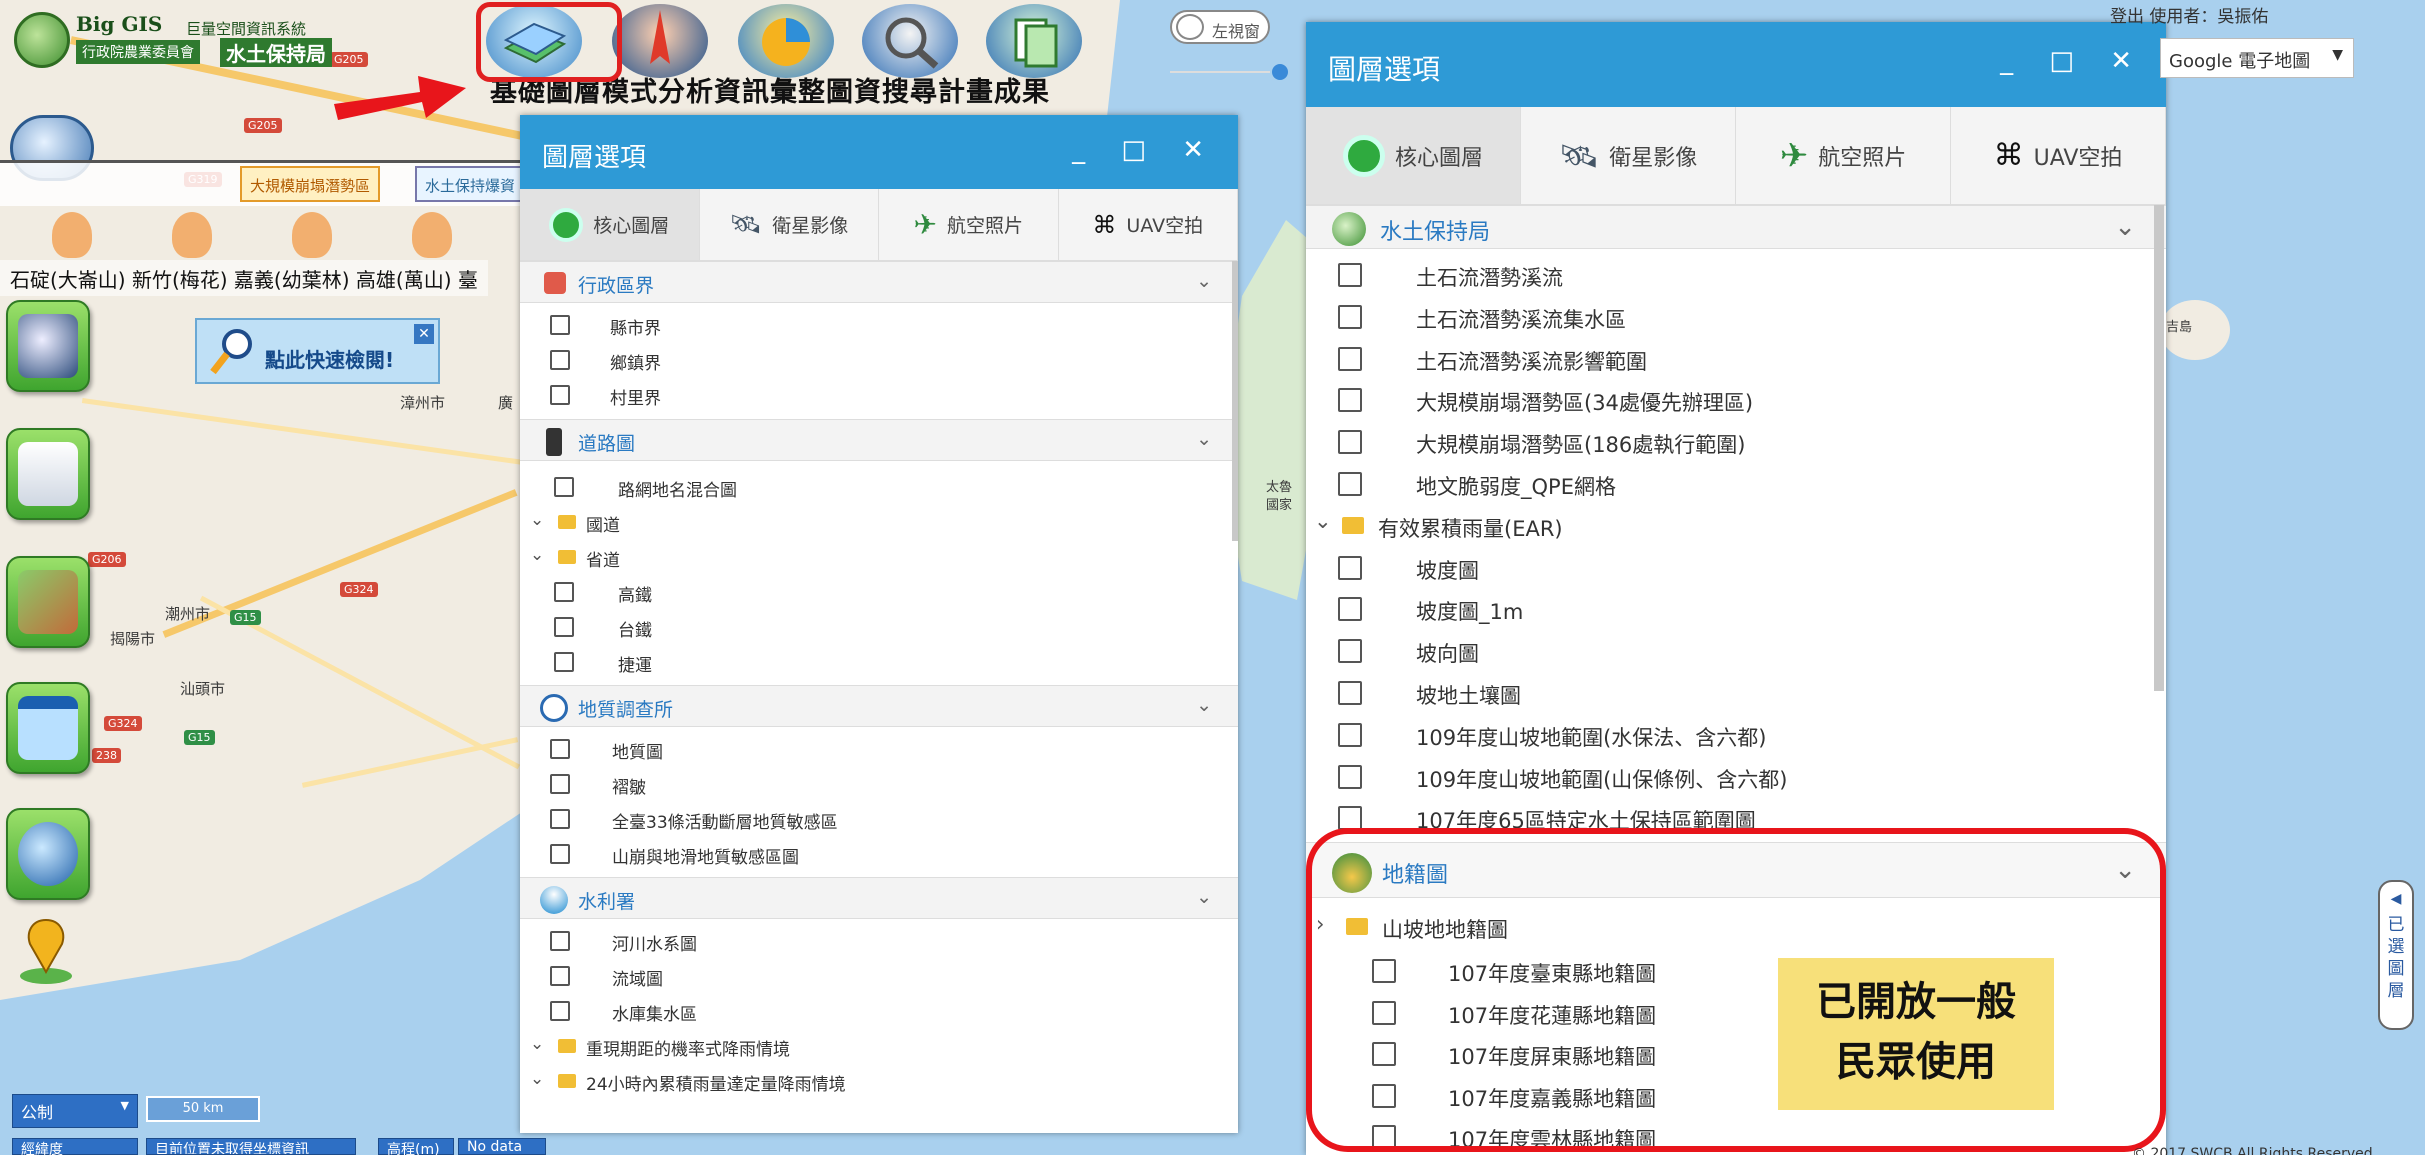 The height and width of the screenshot is (1155, 2425). What do you see at coordinates (48, 346) in the screenshot?
I see `taiwan-view-button` at bounding box center [48, 346].